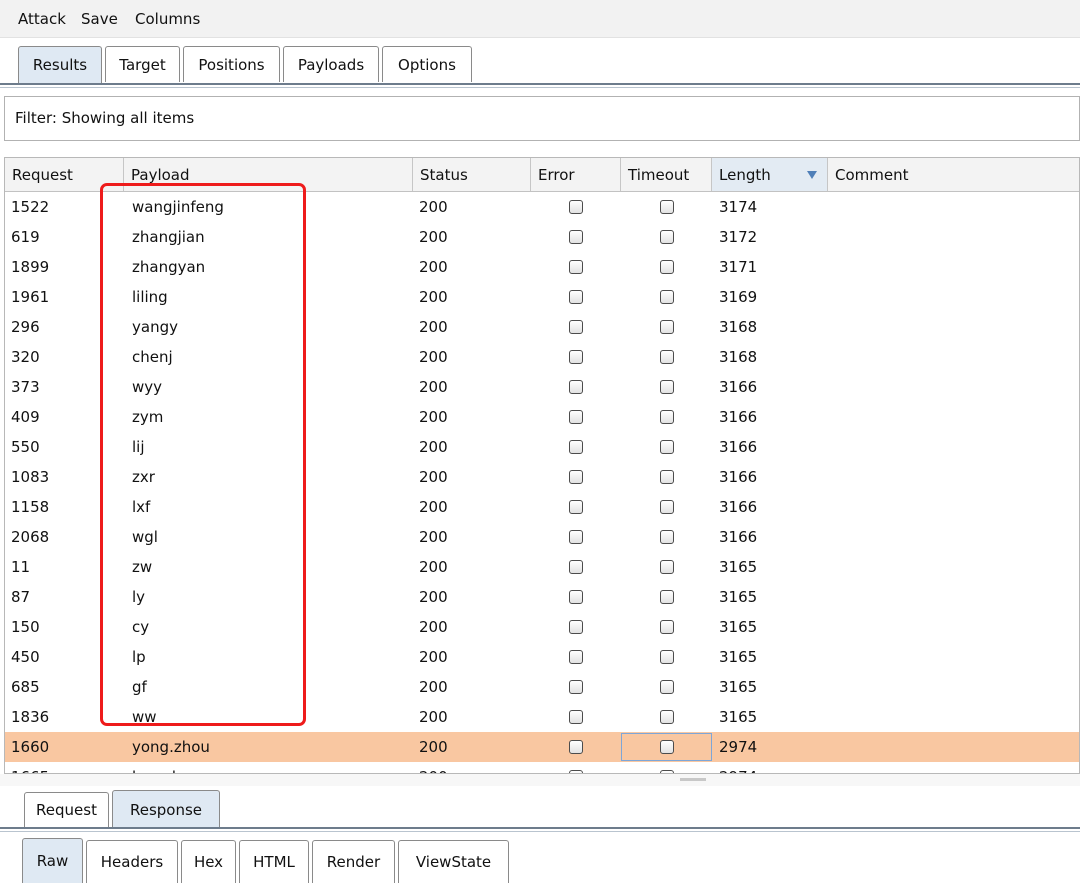  Describe the element at coordinates (540, 831) in the screenshot. I see `message-tab-separator-line` at that location.